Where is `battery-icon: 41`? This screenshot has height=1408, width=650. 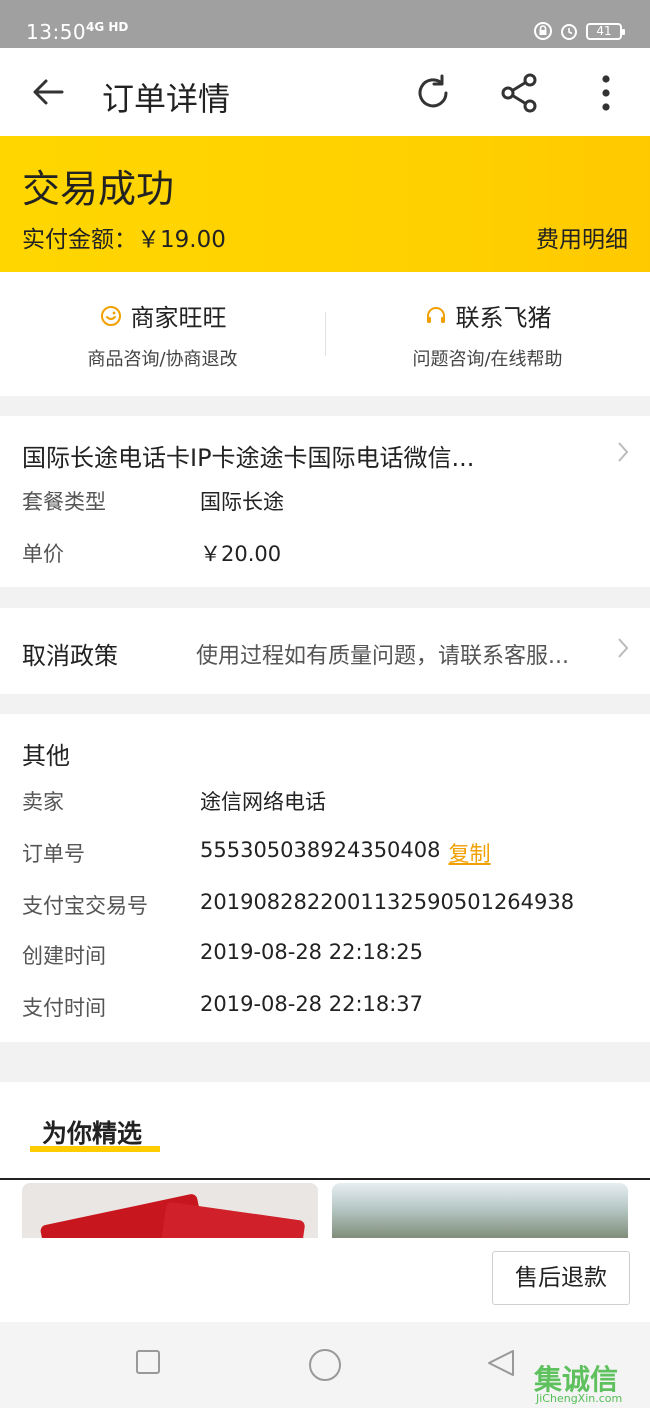 battery-icon: 41 is located at coordinates (605, 31).